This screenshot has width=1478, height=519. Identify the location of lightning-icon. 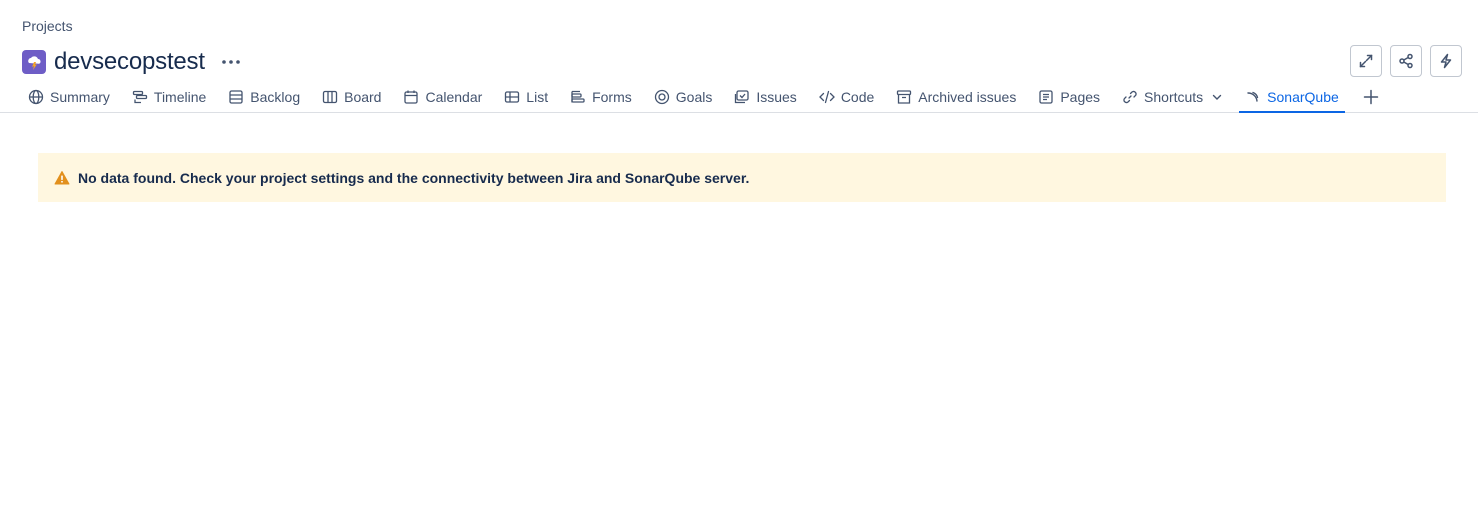
(1446, 61).